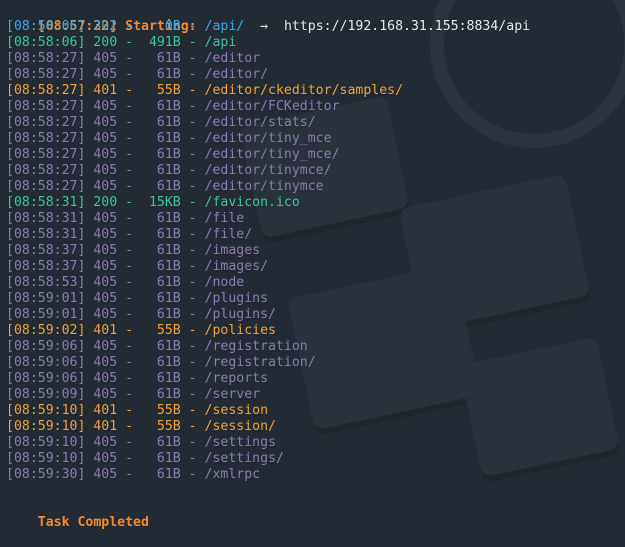 This screenshot has height=547, width=625. I want to click on scan-result-row: [08:58:06] 200 -491B - /api, so click(121, 42).